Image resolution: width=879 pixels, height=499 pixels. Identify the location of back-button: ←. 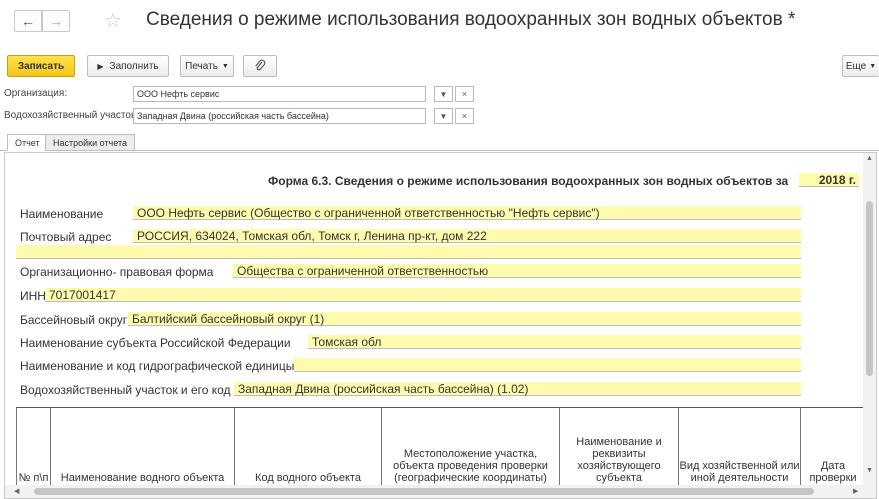
(28, 21).